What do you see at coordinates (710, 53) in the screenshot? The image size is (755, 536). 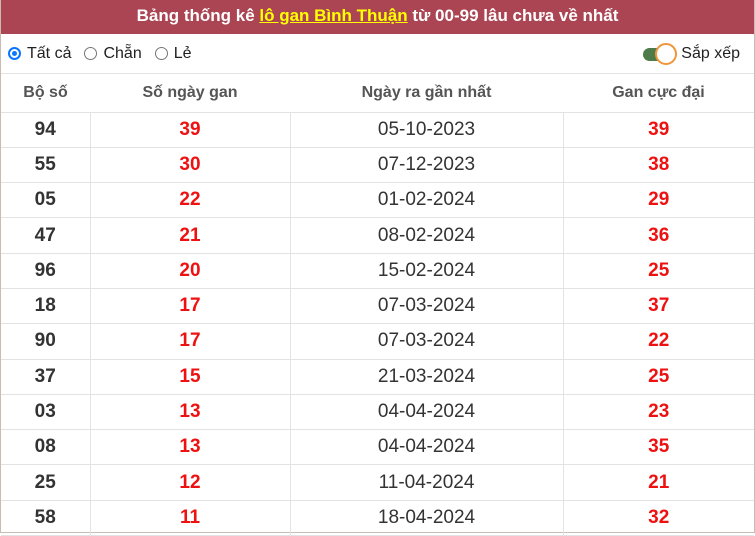 I see `sort-label: Sắp xếp` at bounding box center [710, 53].